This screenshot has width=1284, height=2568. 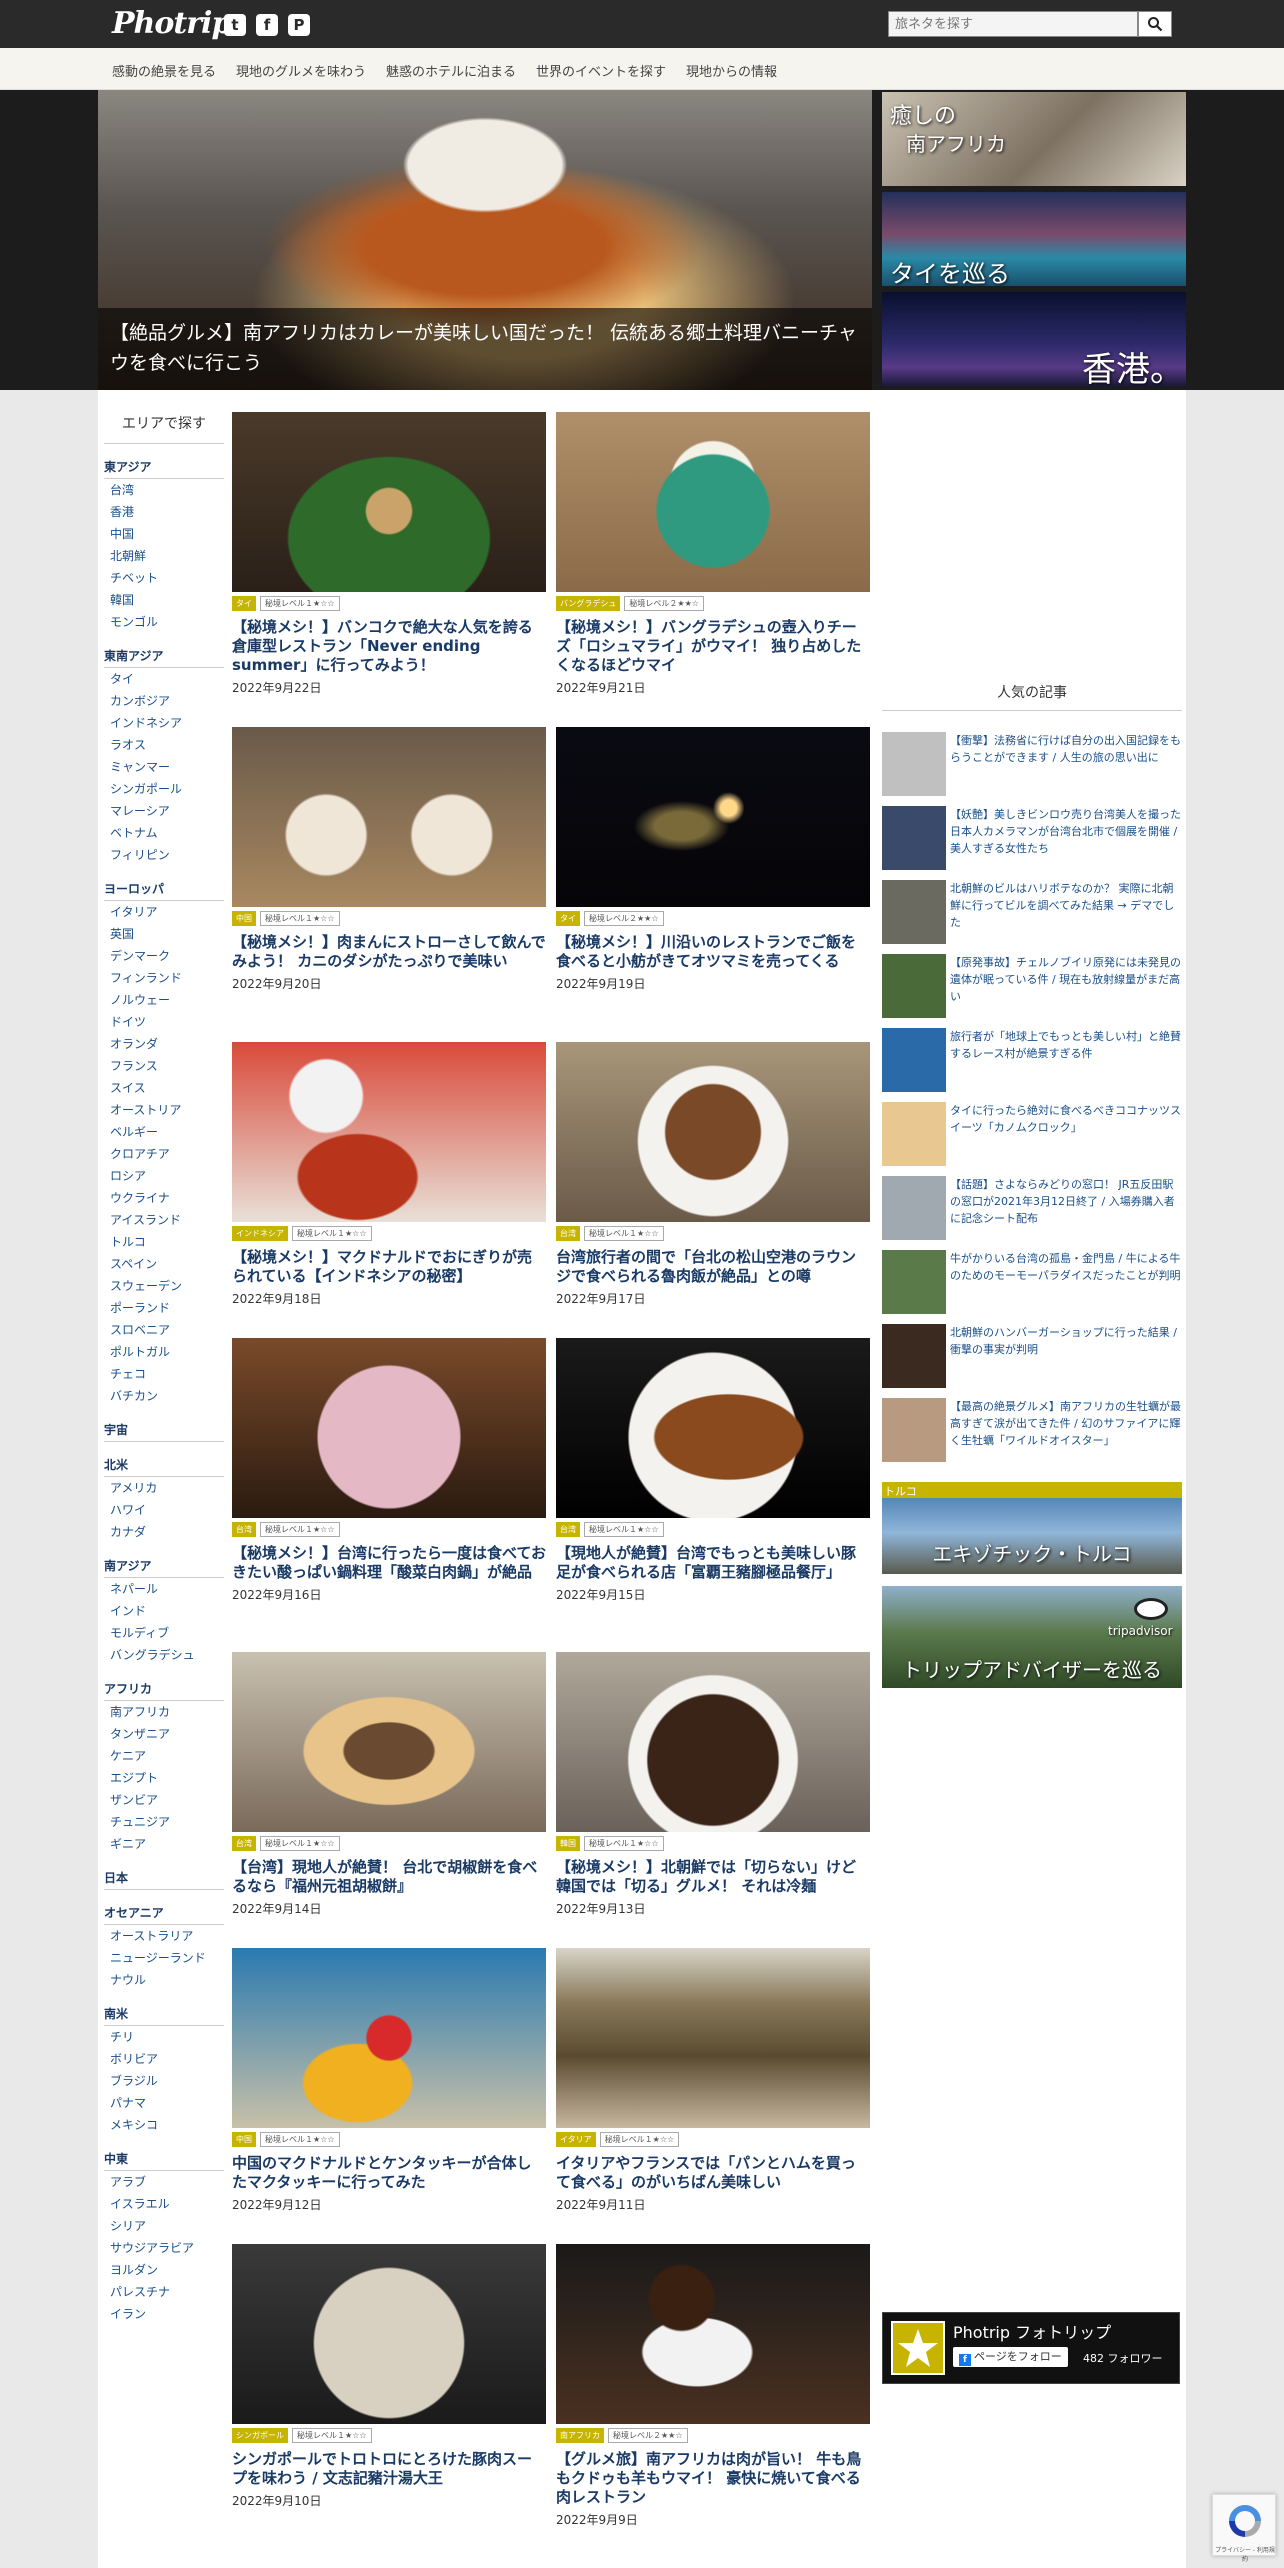 I want to click on country-tag: シンガポール, so click(x=260, y=2435).